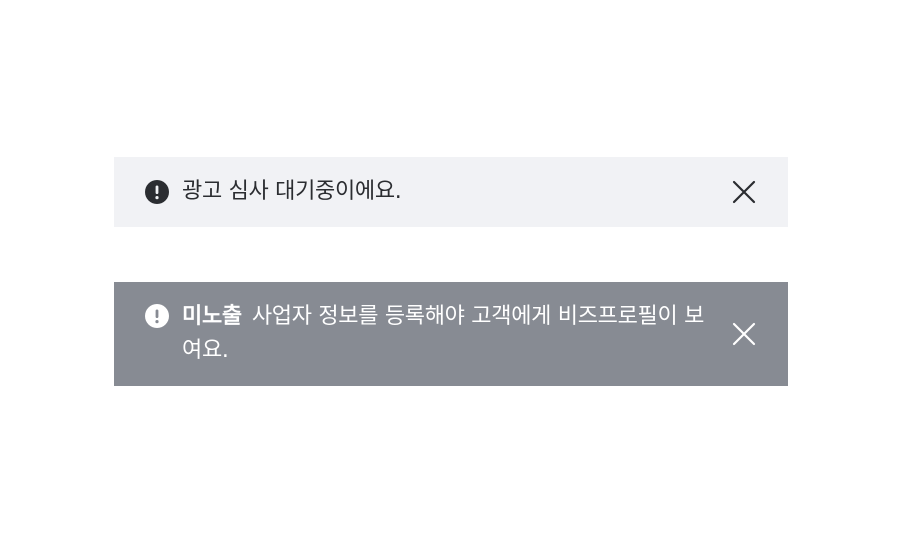  I want to click on profile-hidden-banner: 미노출 사업자 정보를 등록해야 고객에게 비즈프로필이 보여요., so click(451, 334).